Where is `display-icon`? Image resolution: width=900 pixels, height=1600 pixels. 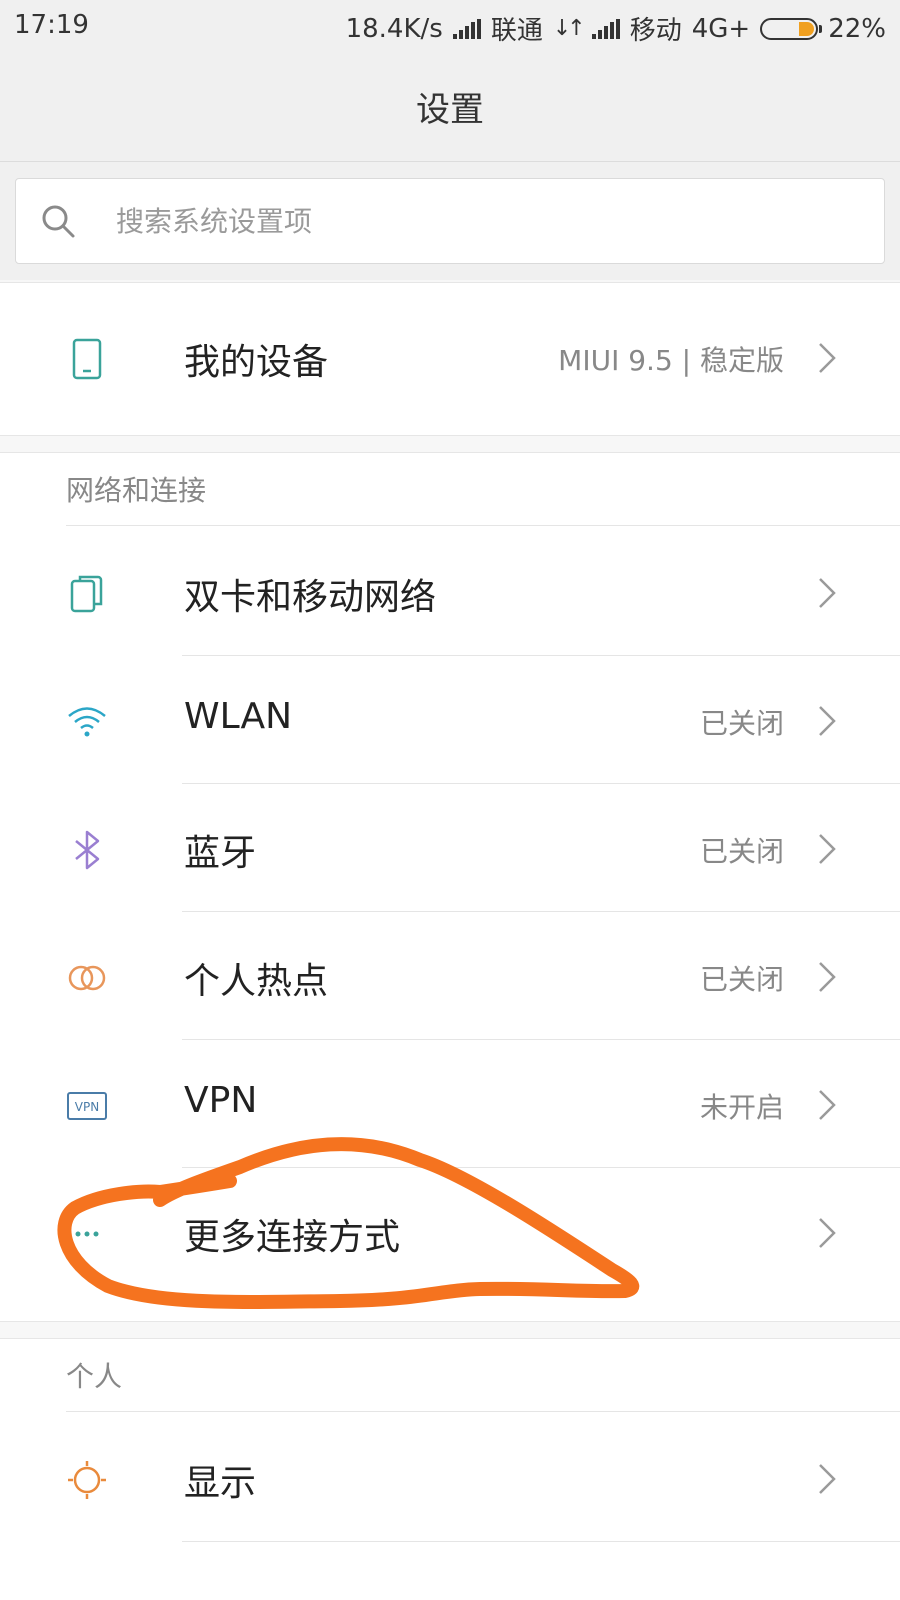 display-icon is located at coordinates (87, 1480).